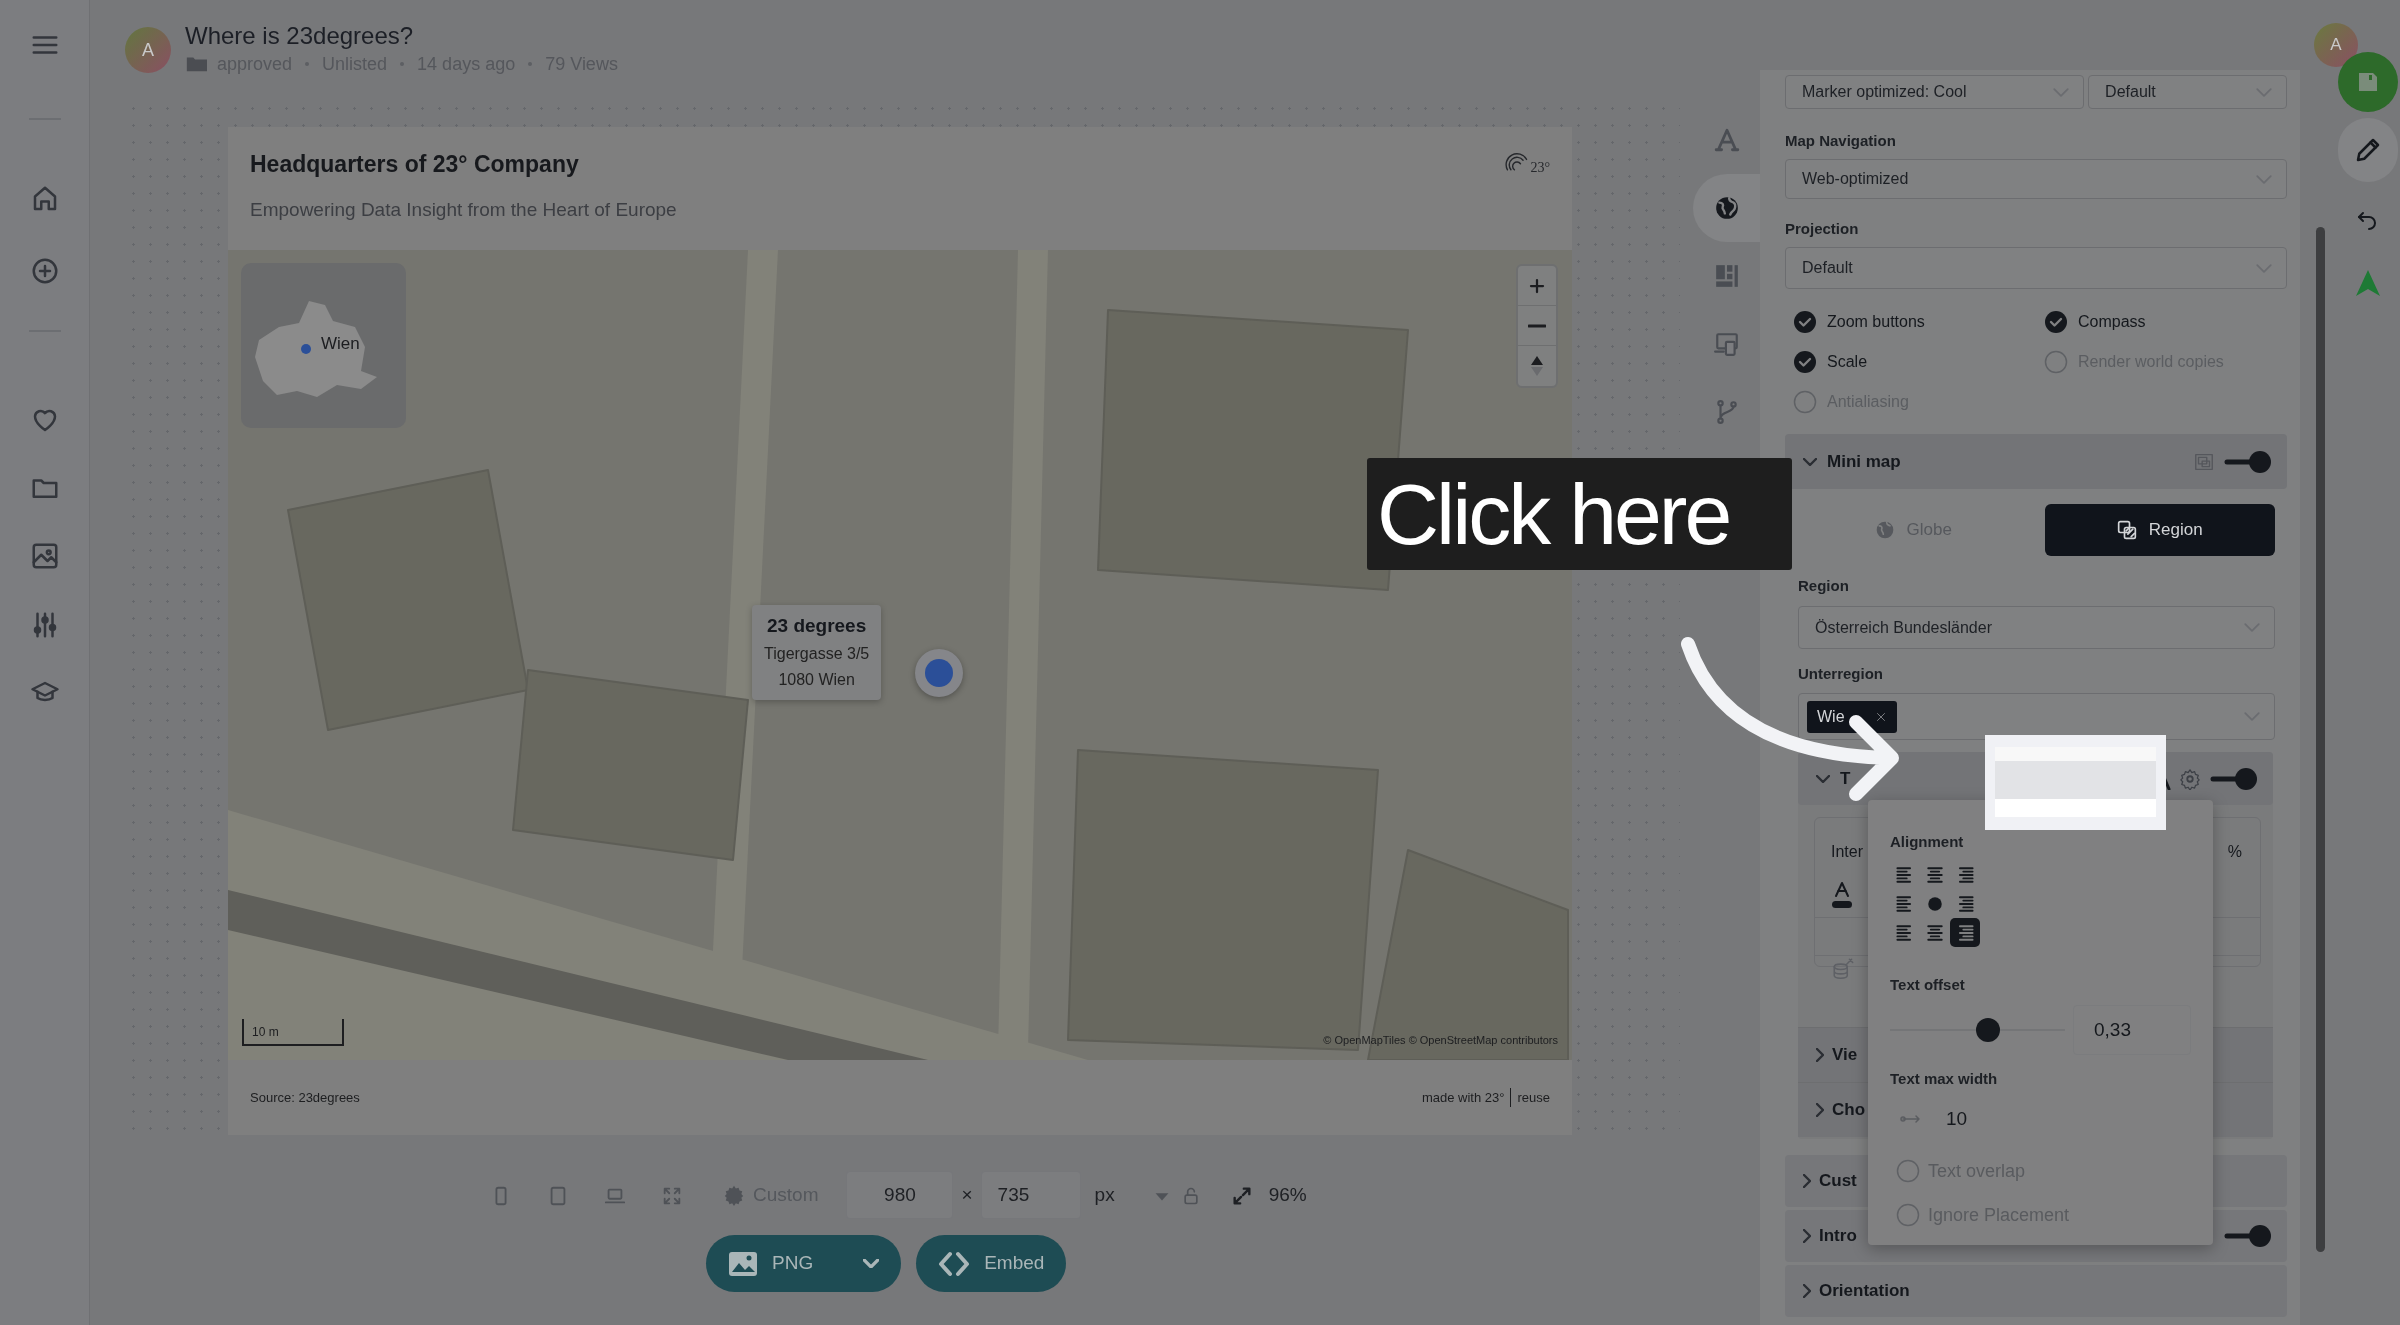 The width and height of the screenshot is (2400, 1325). What do you see at coordinates (1957, 1118) in the screenshot?
I see `max-width-value: 10` at bounding box center [1957, 1118].